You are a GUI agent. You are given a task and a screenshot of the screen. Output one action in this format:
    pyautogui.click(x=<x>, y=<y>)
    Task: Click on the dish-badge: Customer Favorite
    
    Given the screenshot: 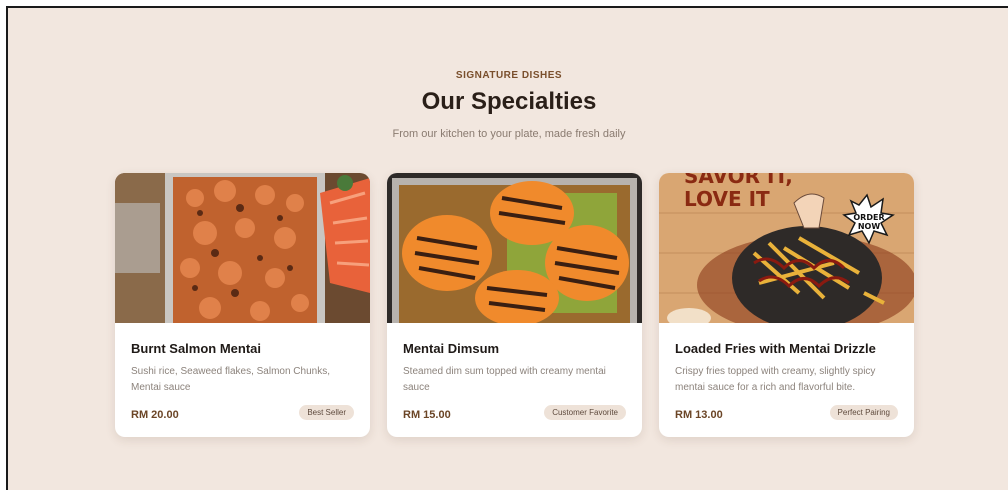 What is the action you would take?
    pyautogui.click(x=585, y=412)
    